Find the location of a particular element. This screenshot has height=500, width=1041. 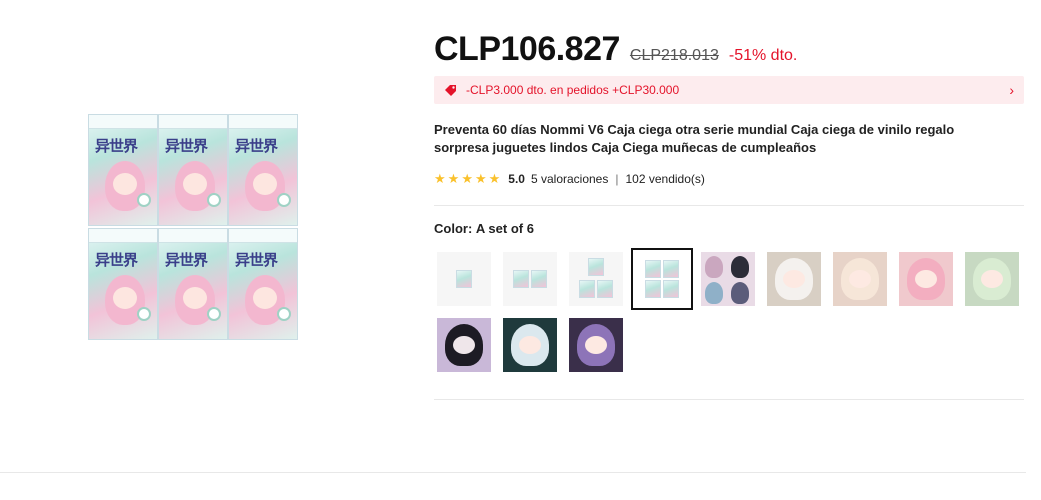

main-product-image: 异世界 异世界 异世界 异世界 异世界 异世界 is located at coordinates (199, 230).